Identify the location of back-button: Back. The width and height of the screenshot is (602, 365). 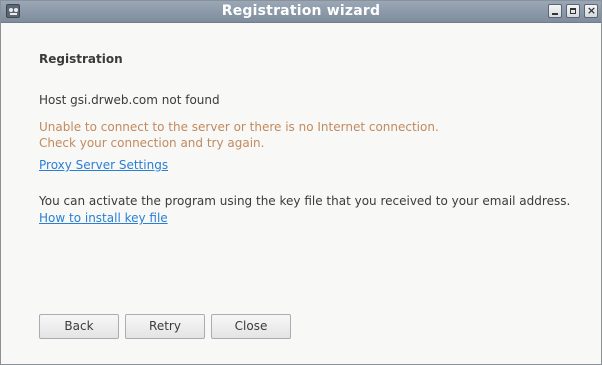
(79, 326).